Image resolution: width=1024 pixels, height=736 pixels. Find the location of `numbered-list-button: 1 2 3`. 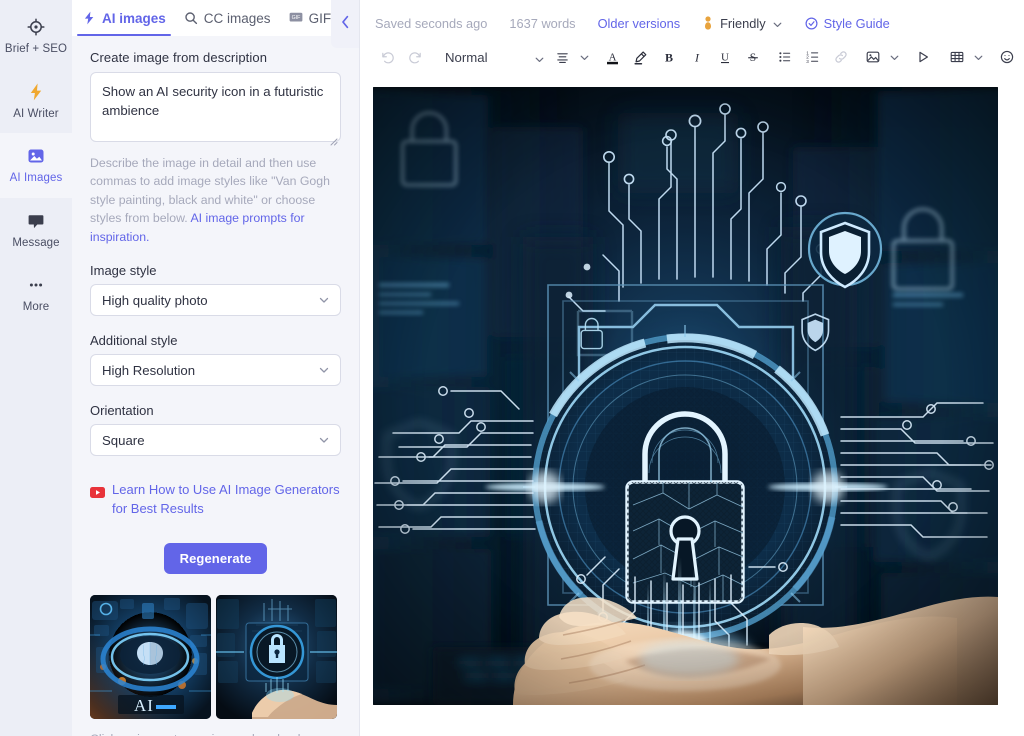

numbered-list-button: 1 2 3 is located at coordinates (813, 57).